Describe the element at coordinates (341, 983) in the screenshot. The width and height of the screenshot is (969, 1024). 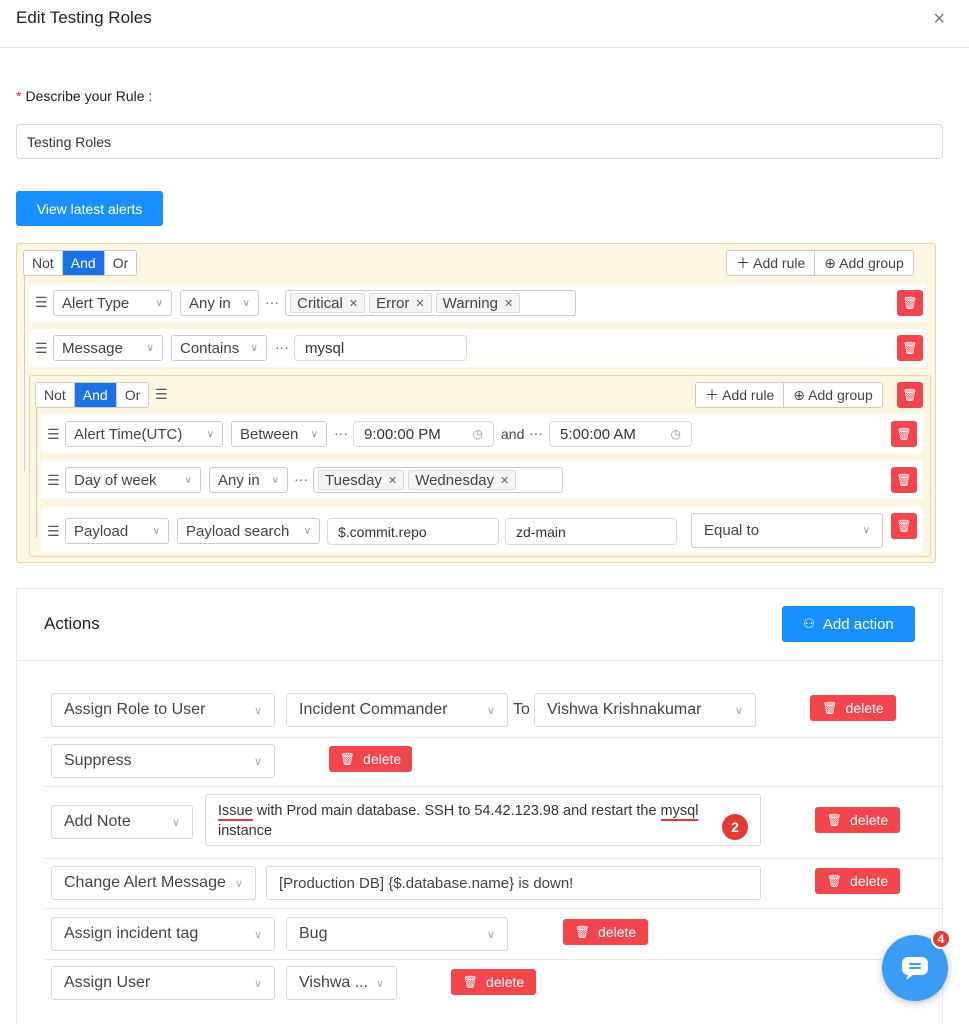
I see `user-select: Vishwa ... ∨` at that location.